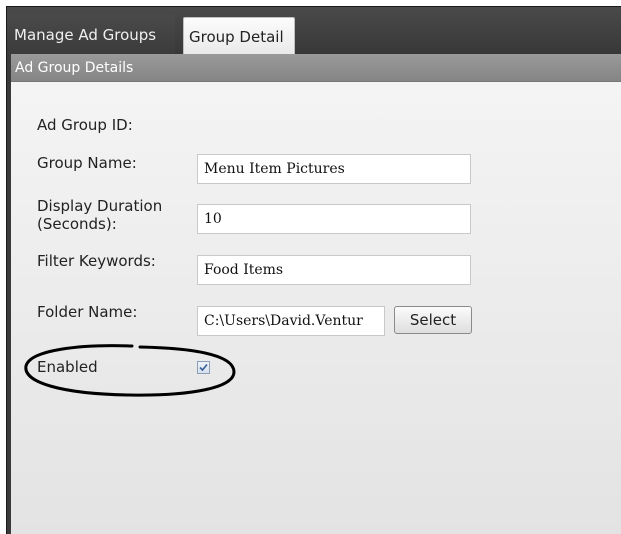 Image resolution: width=621 pixels, height=534 pixels. Describe the element at coordinates (239, 36) in the screenshot. I see `tab-group-detail: Group Detail` at that location.